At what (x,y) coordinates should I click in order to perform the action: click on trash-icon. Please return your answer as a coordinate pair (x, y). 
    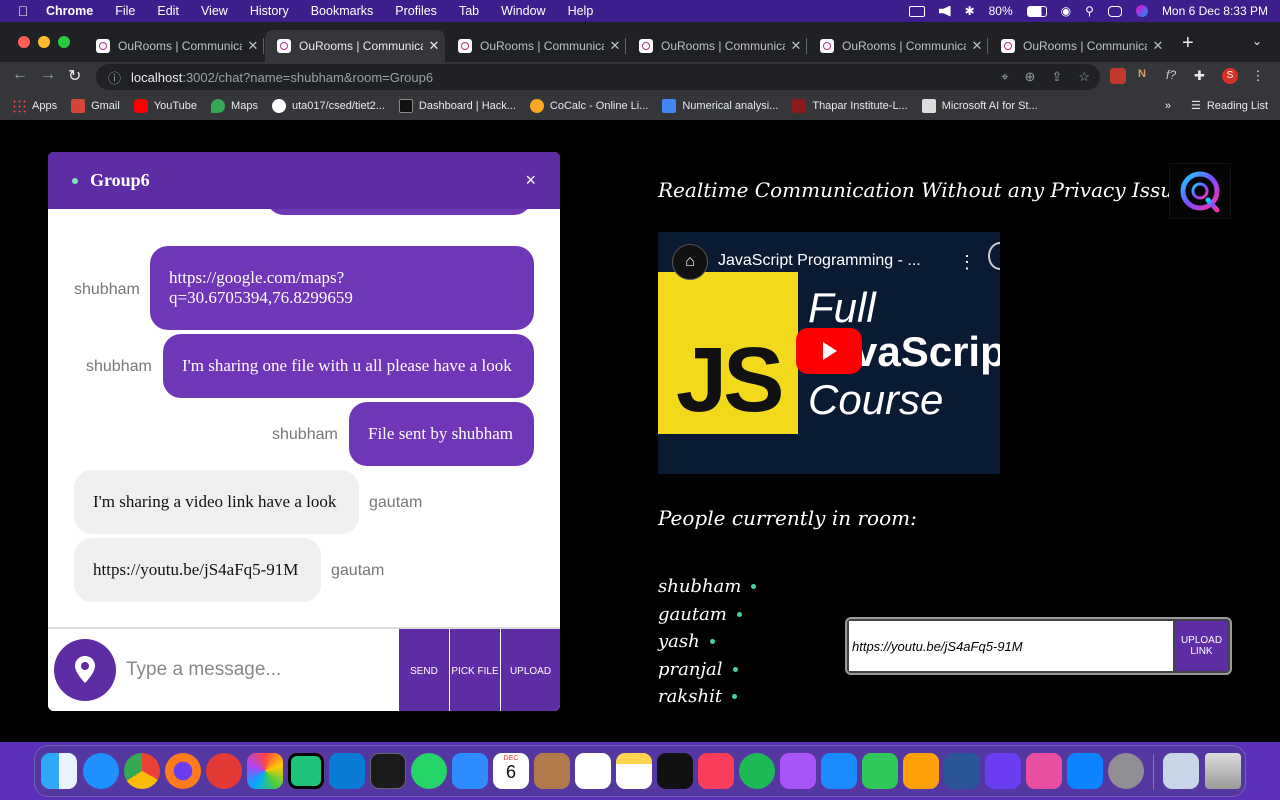
    Looking at the image, I should click on (1223, 771).